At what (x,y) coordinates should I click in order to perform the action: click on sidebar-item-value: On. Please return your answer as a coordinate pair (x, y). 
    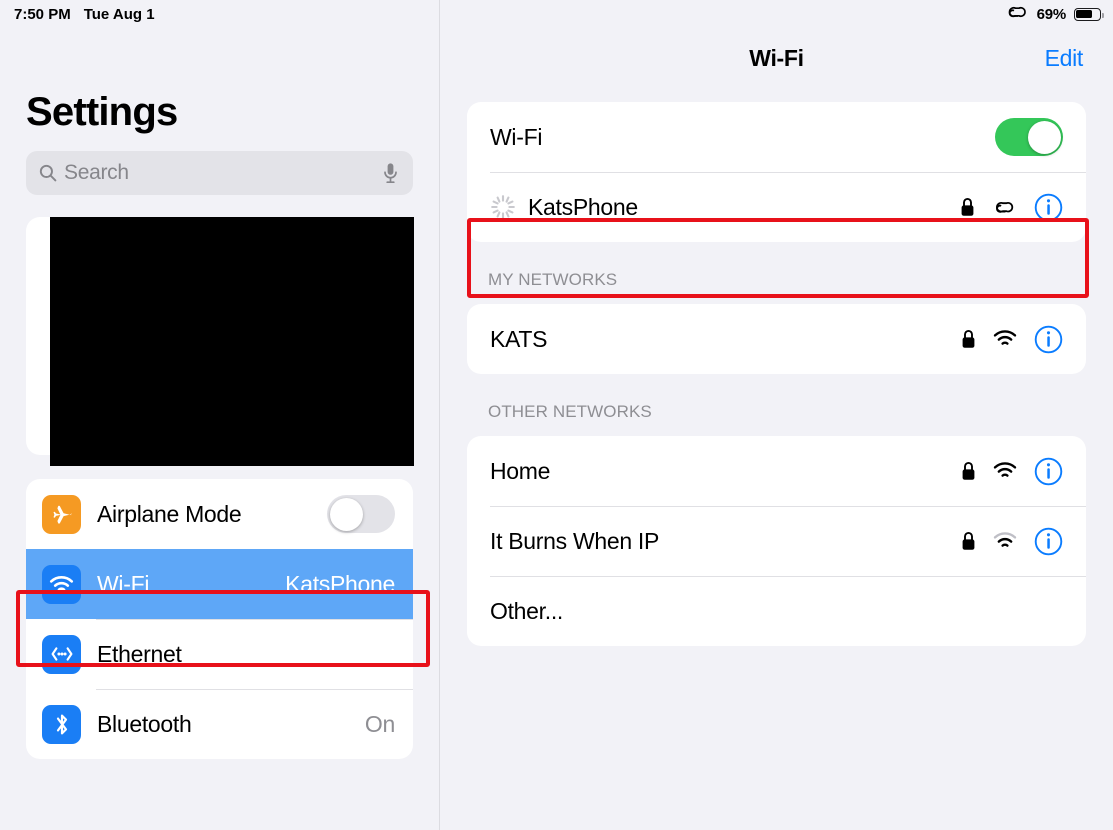
    Looking at the image, I should click on (379, 723).